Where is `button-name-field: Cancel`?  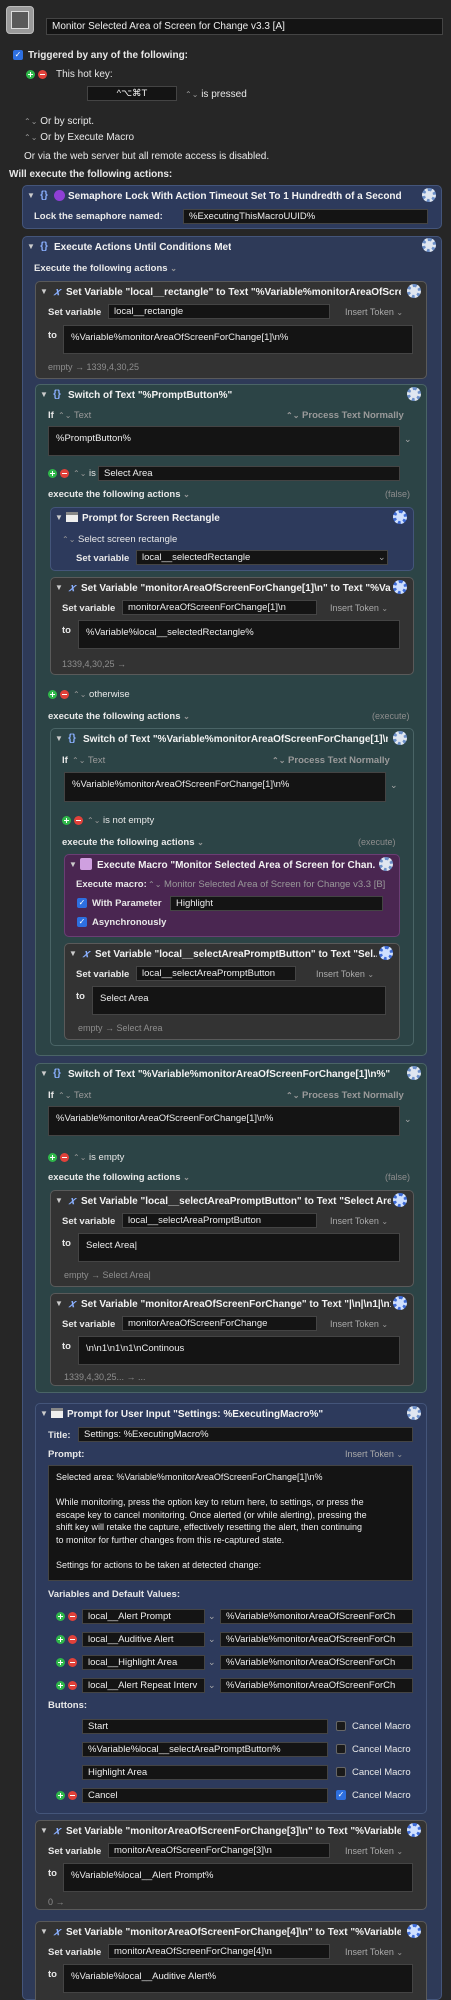 button-name-field: Cancel is located at coordinates (205, 1795).